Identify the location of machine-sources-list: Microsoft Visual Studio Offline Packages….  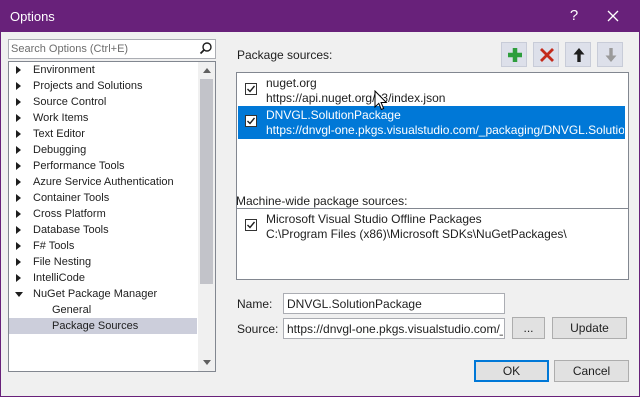
(432, 244).